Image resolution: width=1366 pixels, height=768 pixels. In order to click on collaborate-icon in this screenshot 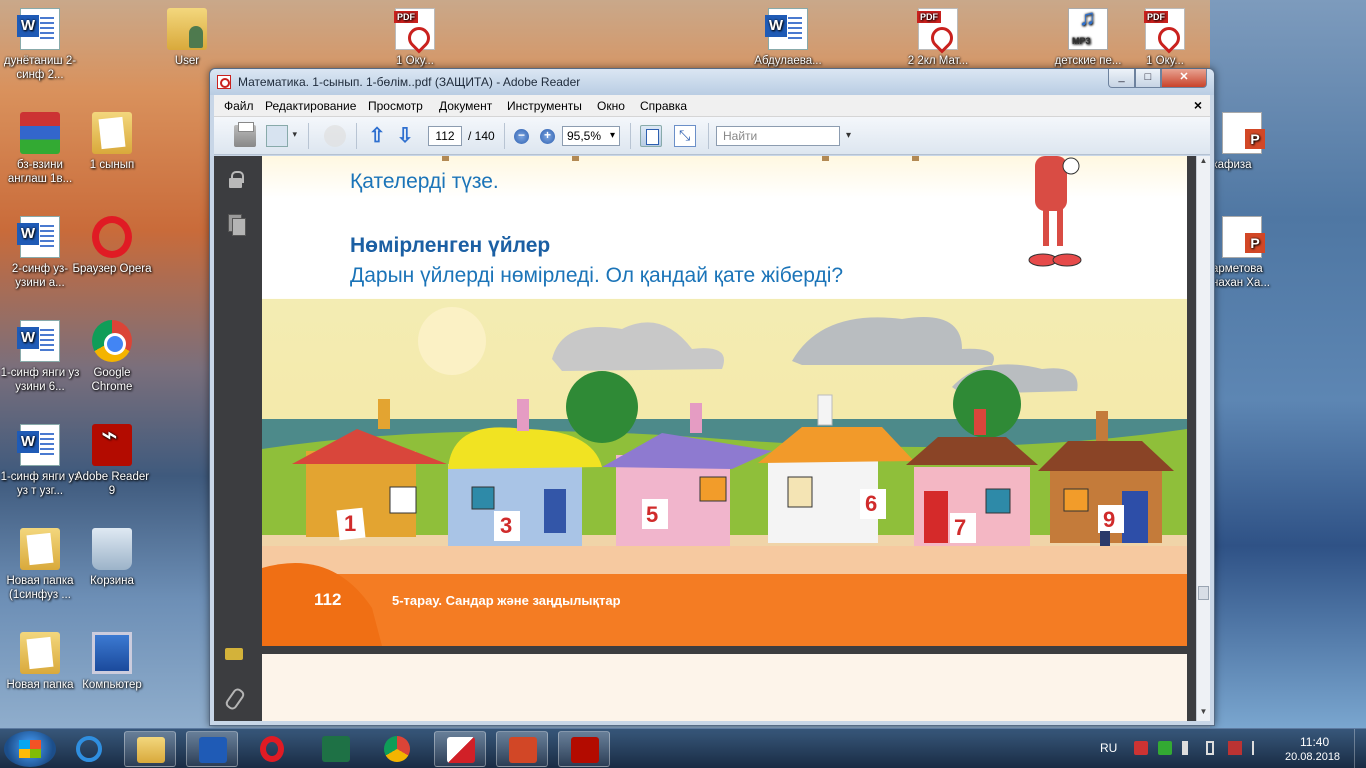, I will do `click(335, 136)`.